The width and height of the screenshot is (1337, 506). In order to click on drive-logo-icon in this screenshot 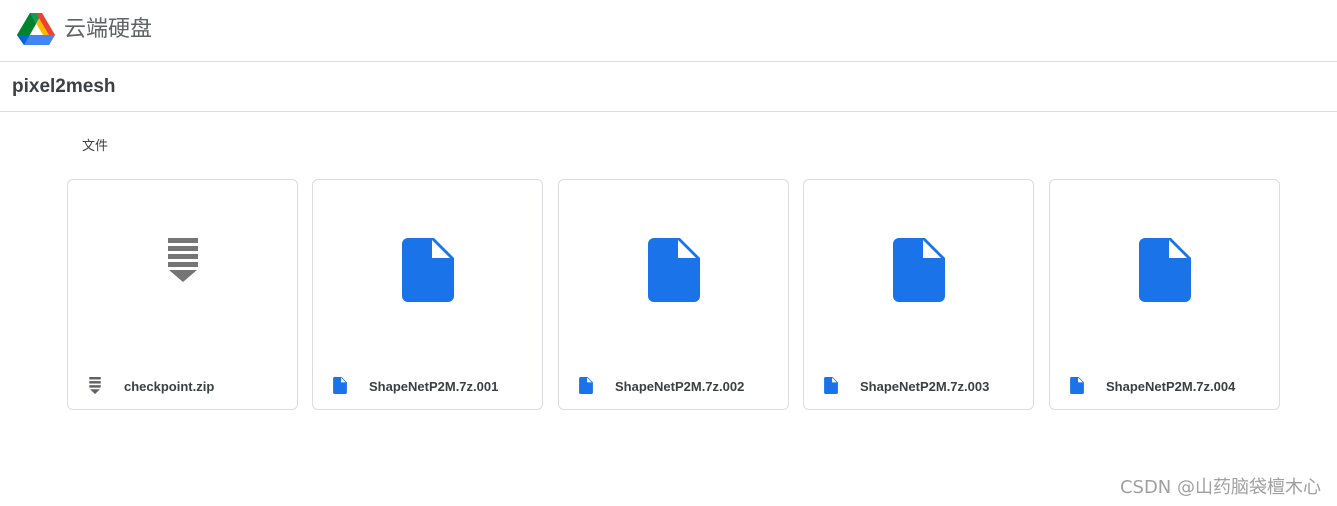, I will do `click(36, 30)`.